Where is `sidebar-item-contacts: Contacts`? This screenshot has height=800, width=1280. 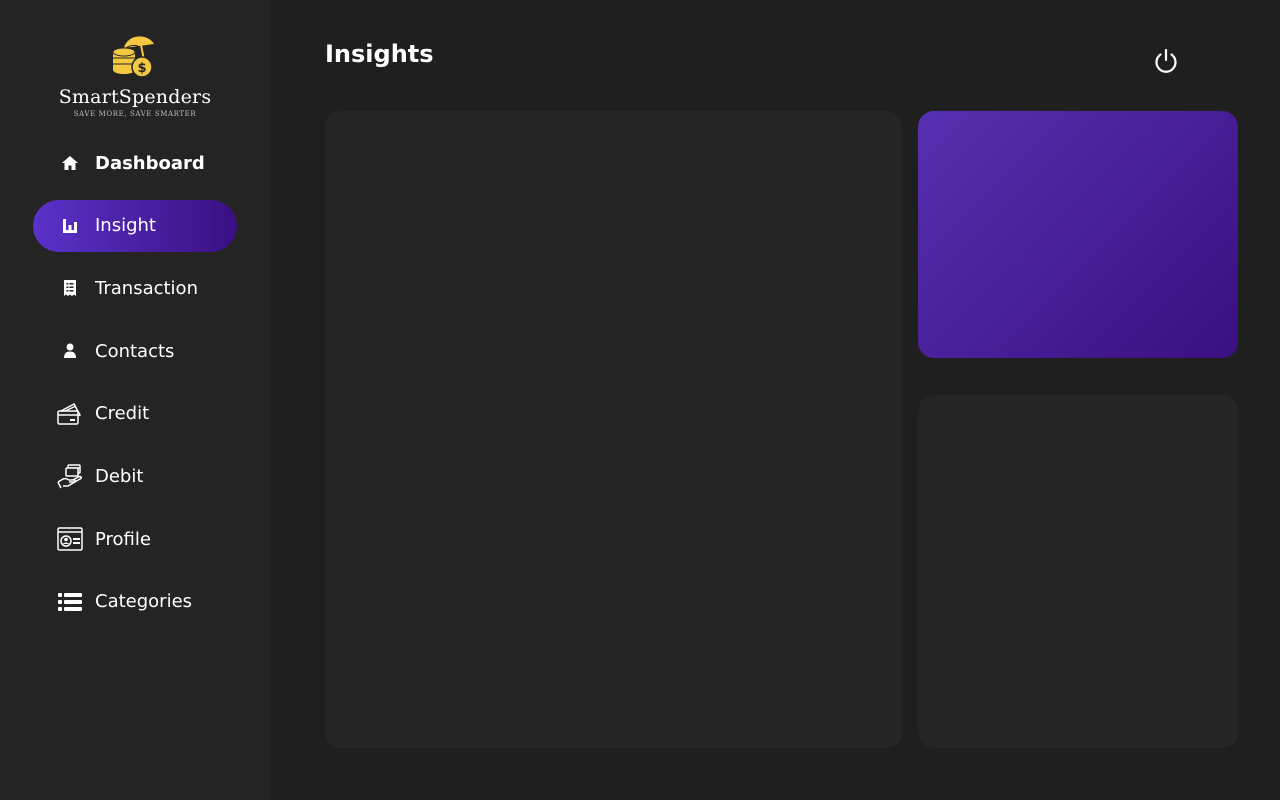
sidebar-item-contacts: Contacts is located at coordinates (135, 351).